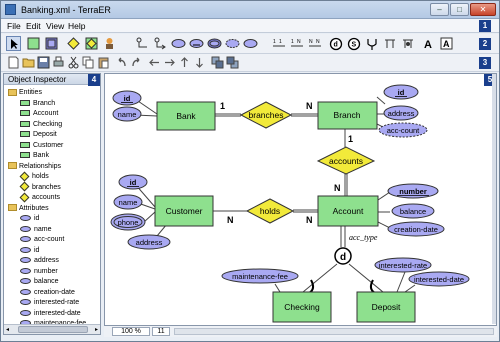  I want to click on relationship-holds: holds, so click(270, 211).